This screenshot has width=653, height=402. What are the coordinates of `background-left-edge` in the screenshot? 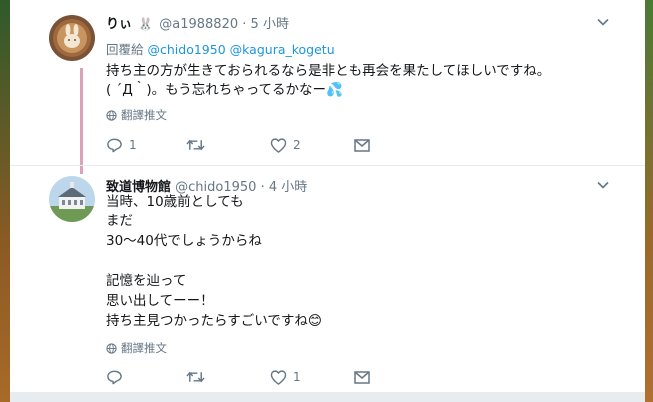 It's located at (5, 201).